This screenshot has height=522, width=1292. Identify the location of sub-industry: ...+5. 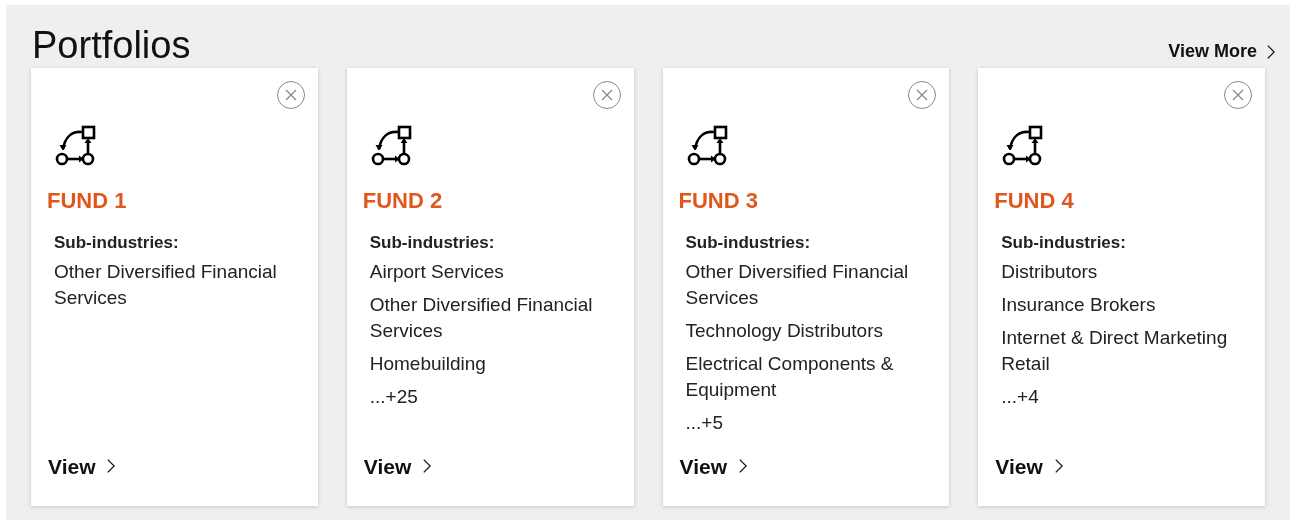
(704, 423).